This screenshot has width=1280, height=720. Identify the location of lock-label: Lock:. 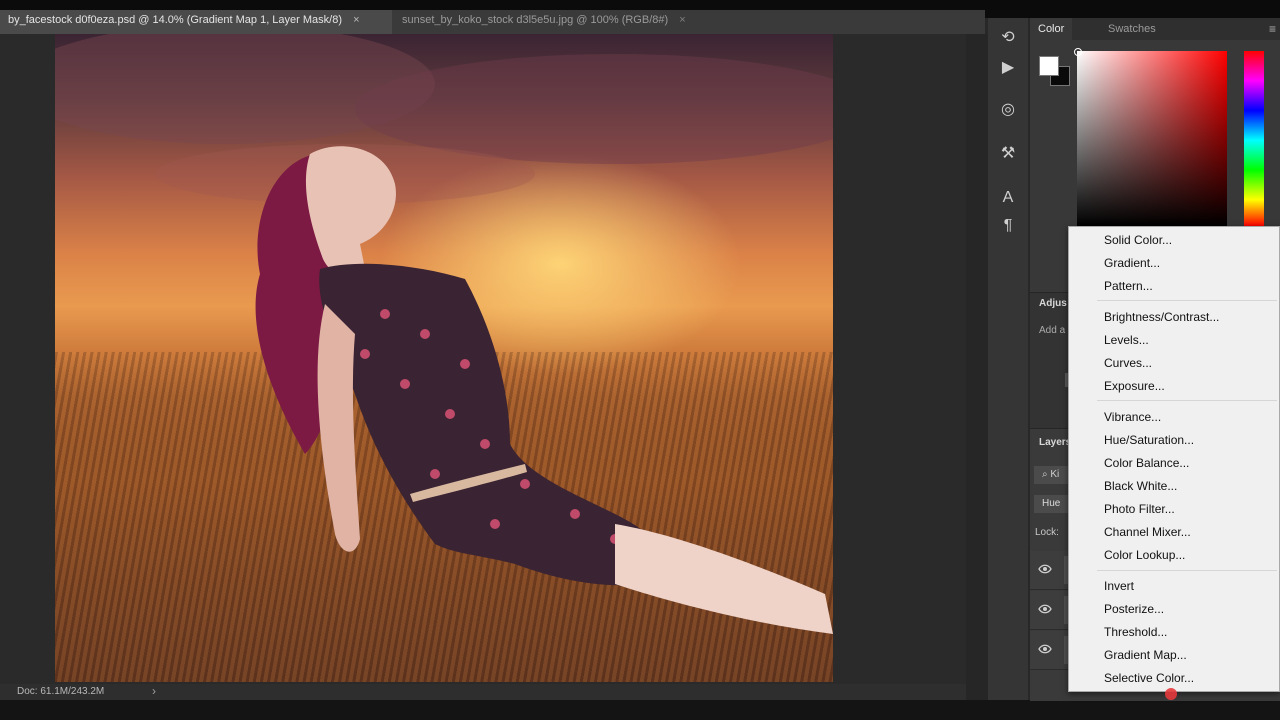
(1047, 532).